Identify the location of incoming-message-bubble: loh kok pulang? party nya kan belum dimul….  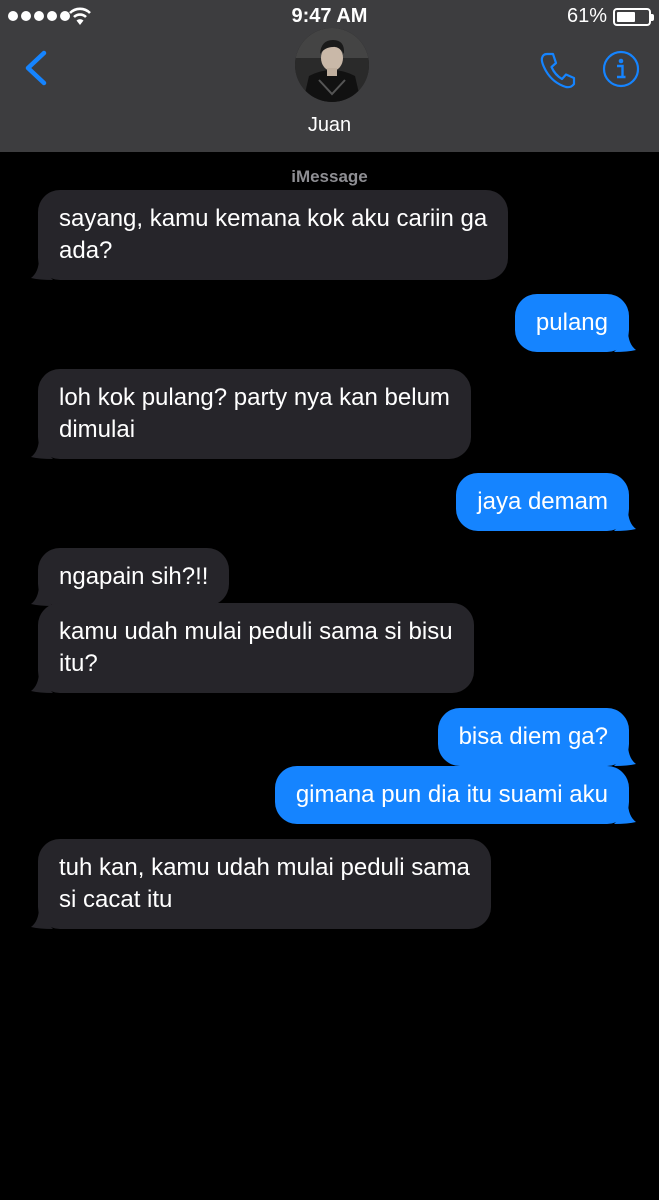
(251, 414).